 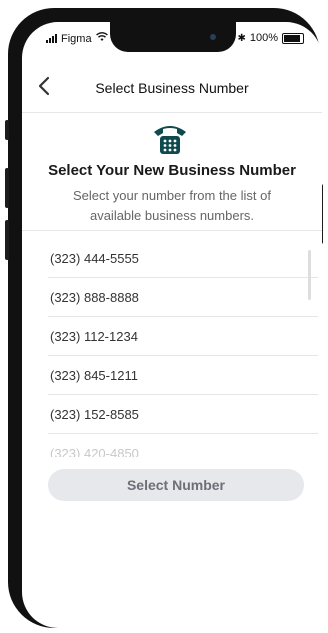 I want to click on list-item: (323) 444-5555, so click(x=183, y=258).